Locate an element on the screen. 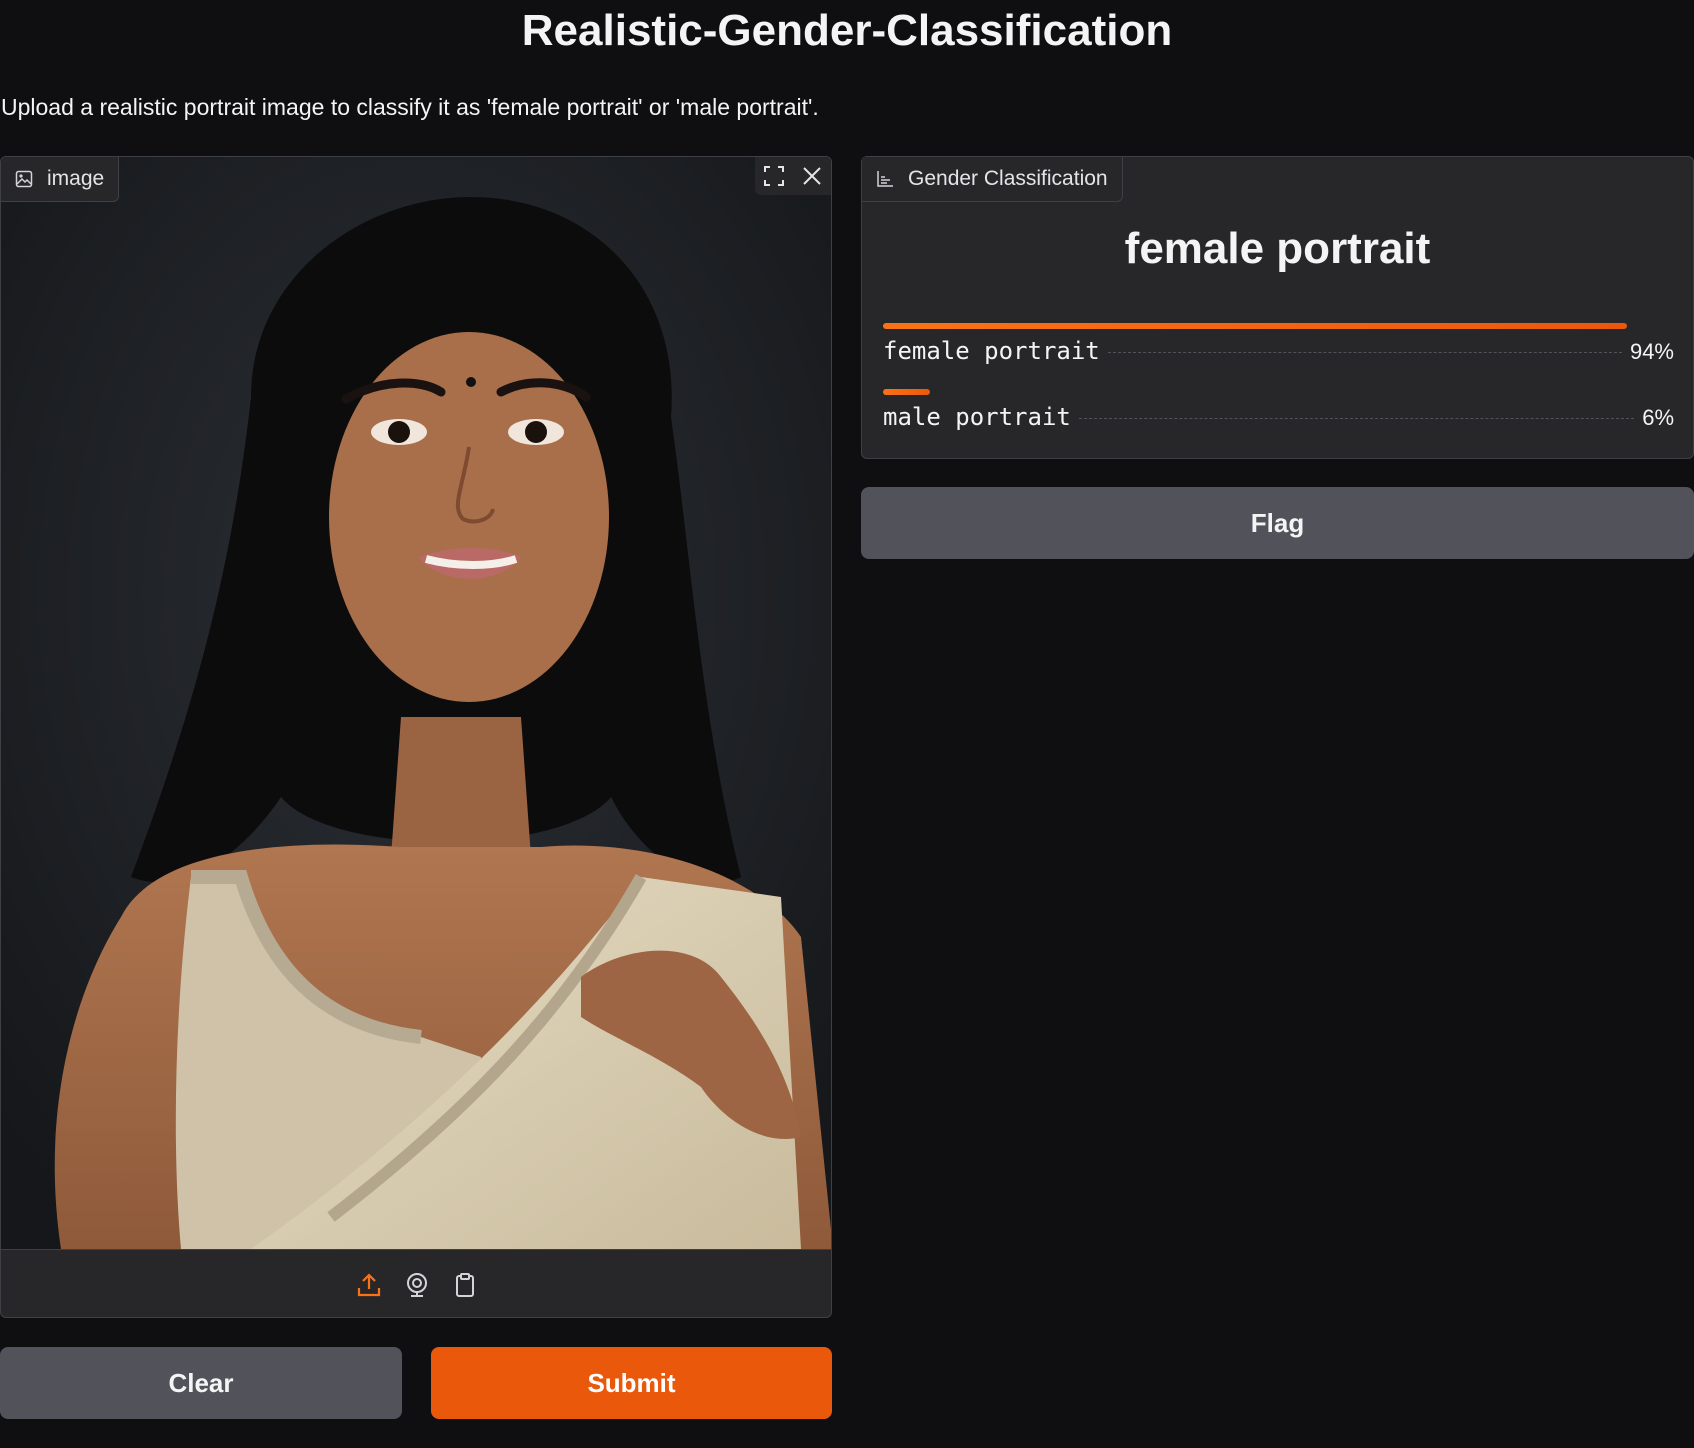  image-controls is located at coordinates (793, 176).